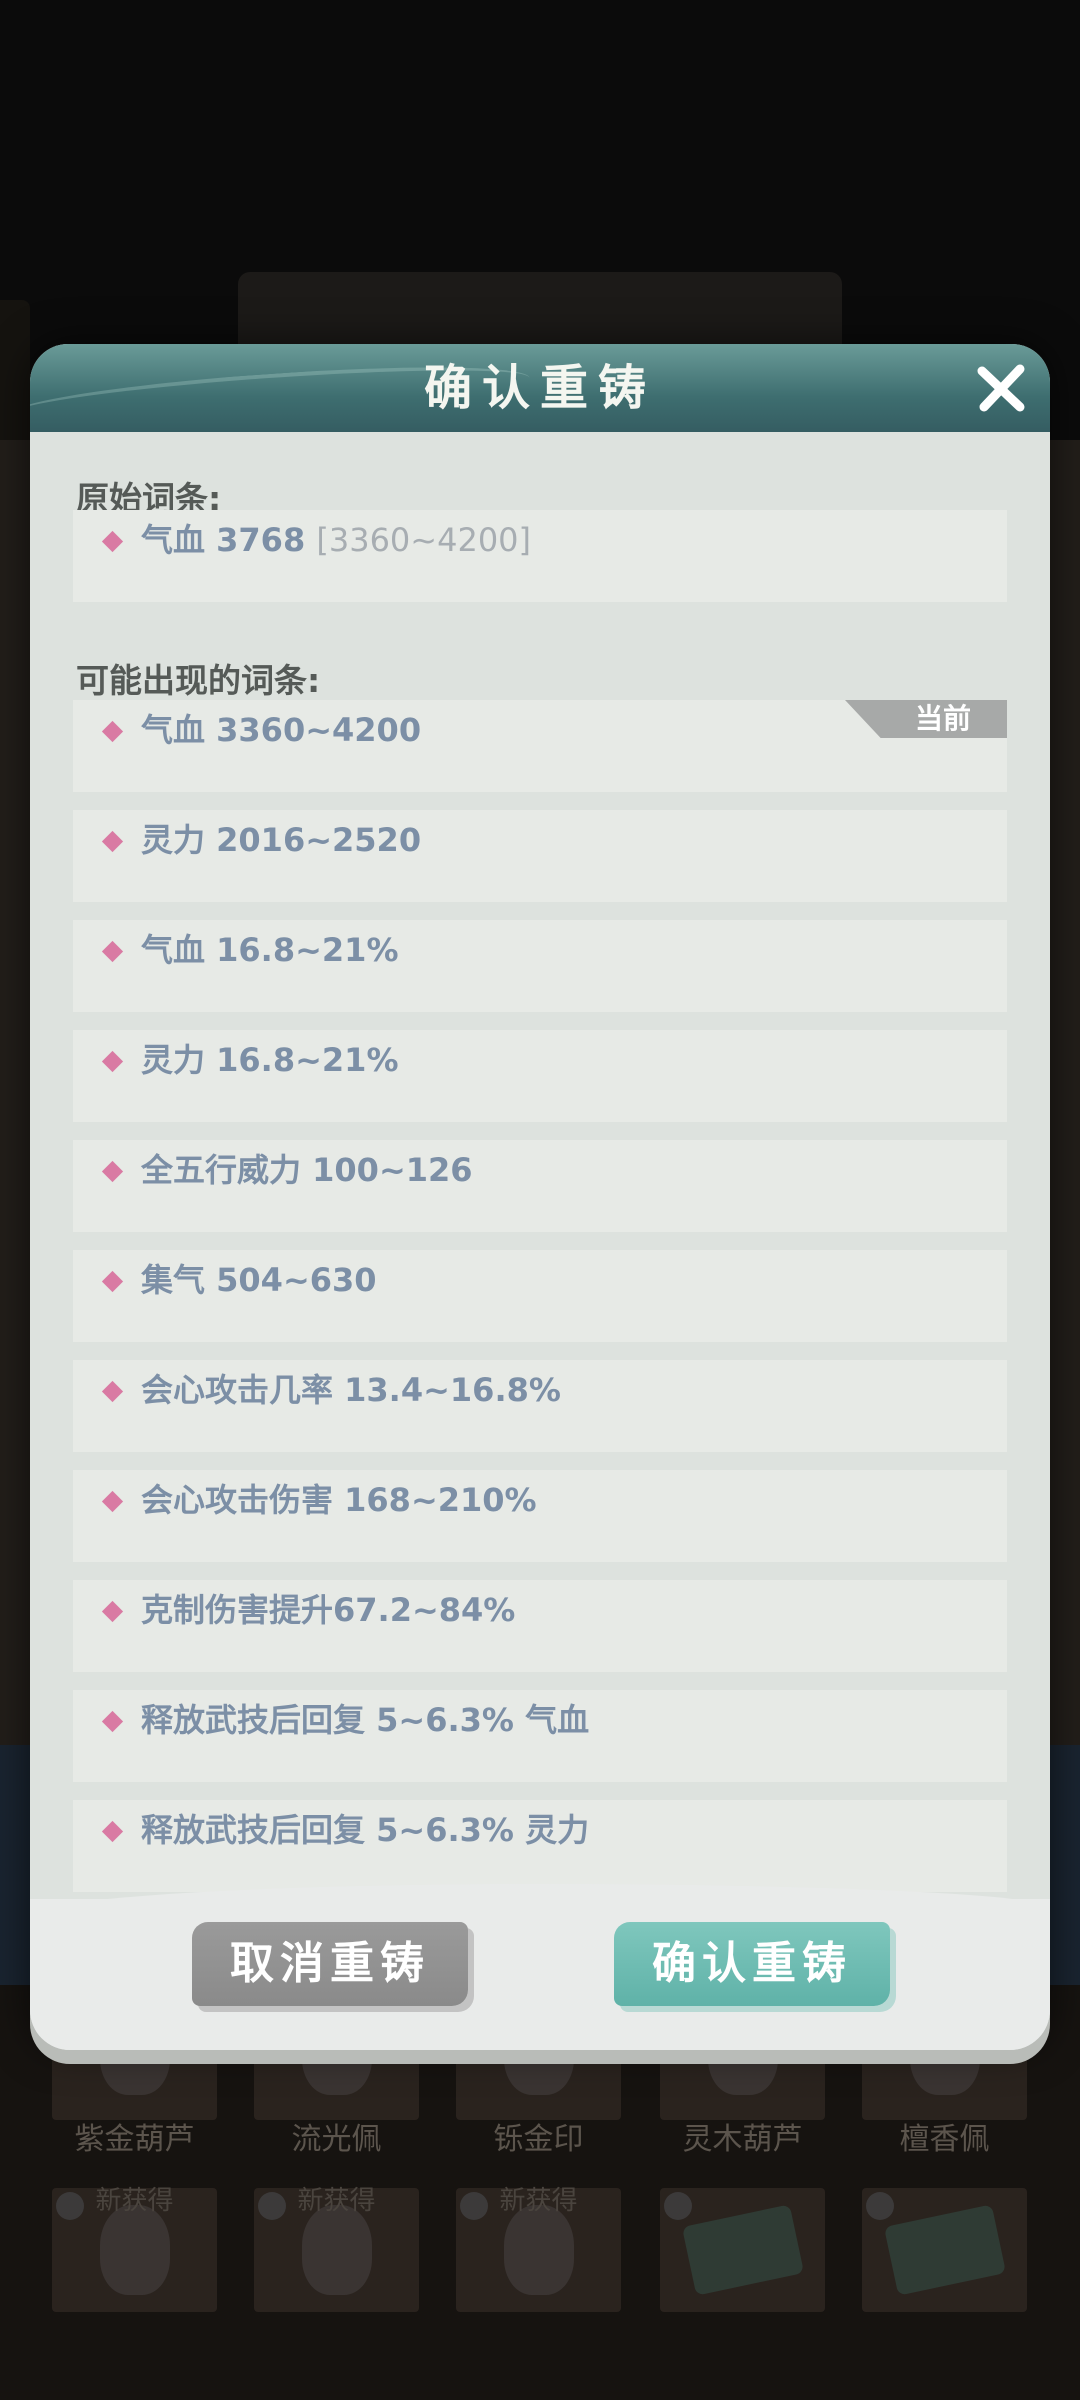 The image size is (1080, 2400). I want to click on possible-stats-section-title: 可能出现的词条:, so click(198, 680).